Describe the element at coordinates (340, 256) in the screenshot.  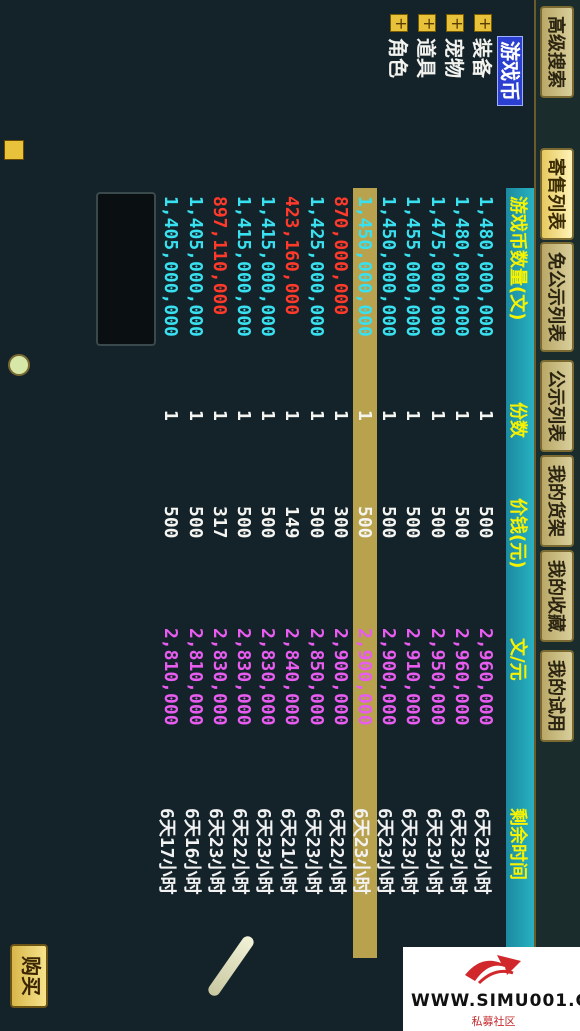
I see `cell-amount: 870,000,000` at that location.